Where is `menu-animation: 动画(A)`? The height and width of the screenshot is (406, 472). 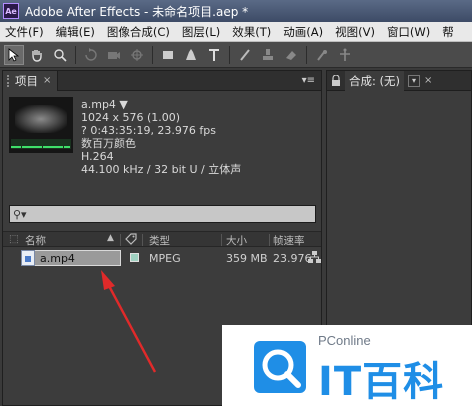 menu-animation: 动画(A) is located at coordinates (304, 32).